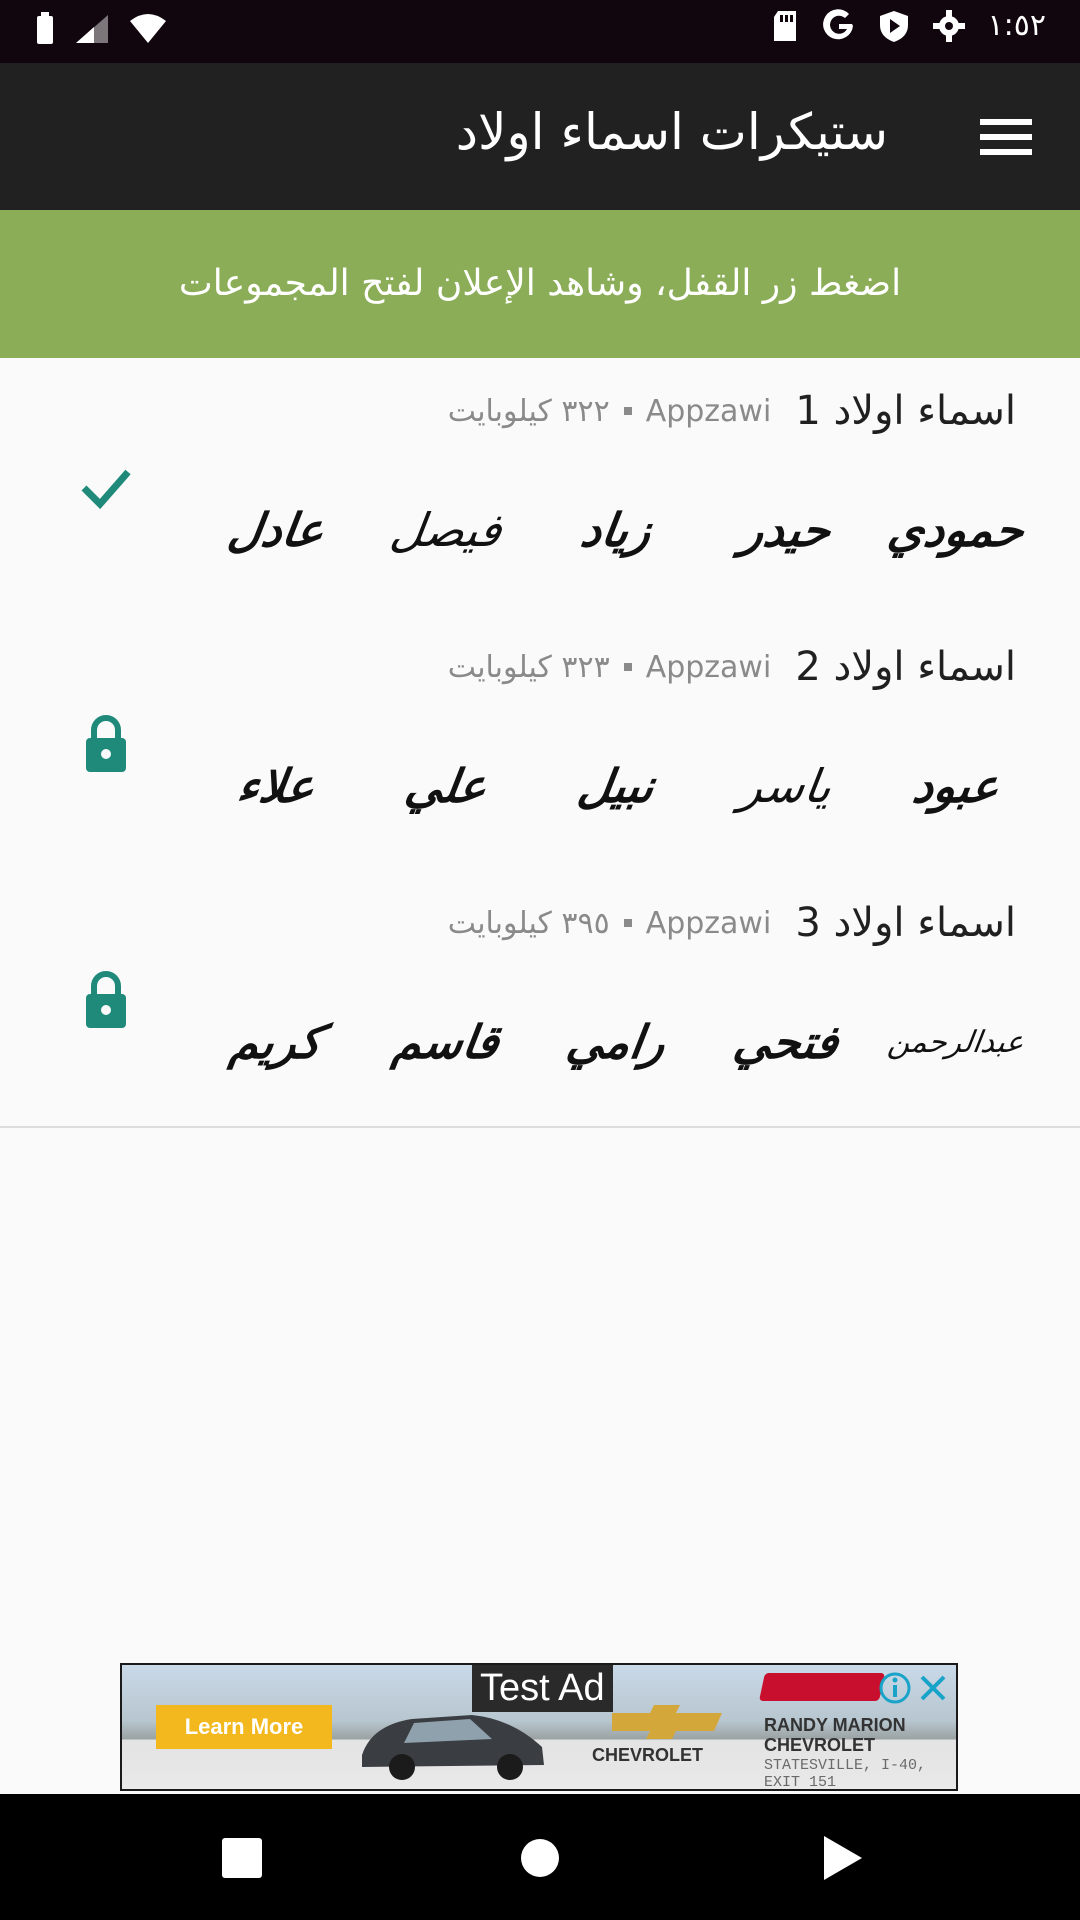 The image size is (1080, 1920). I want to click on ad-close-icon, so click(933, 1688).